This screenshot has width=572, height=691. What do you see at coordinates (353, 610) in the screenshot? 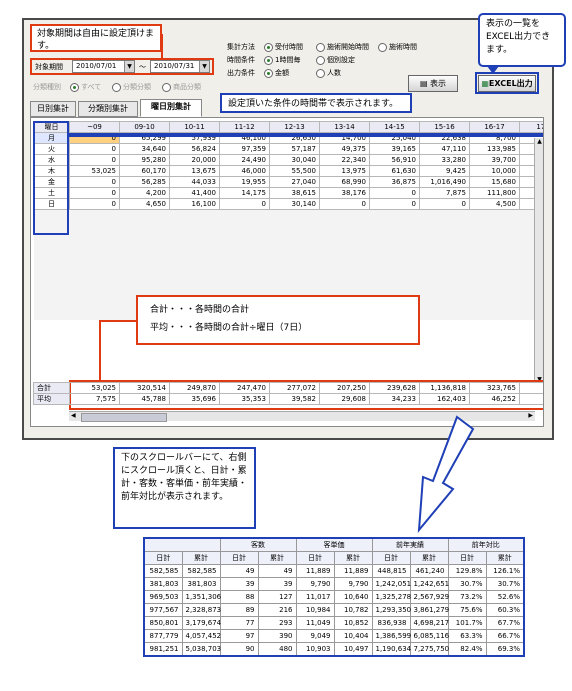
I see `result-cell: 10,782` at bounding box center [353, 610].